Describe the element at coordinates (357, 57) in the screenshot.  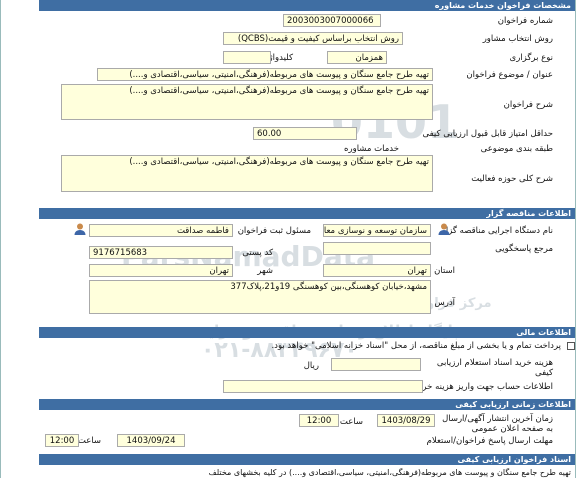
I see `holding-type-field: همزمان` at that location.